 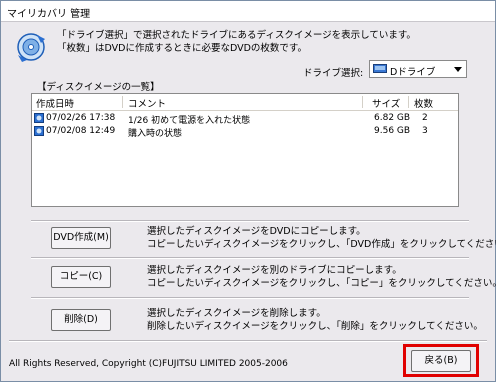 What do you see at coordinates (392, 118) in the screenshot?
I see `row-size: 6.82 GB` at bounding box center [392, 118].